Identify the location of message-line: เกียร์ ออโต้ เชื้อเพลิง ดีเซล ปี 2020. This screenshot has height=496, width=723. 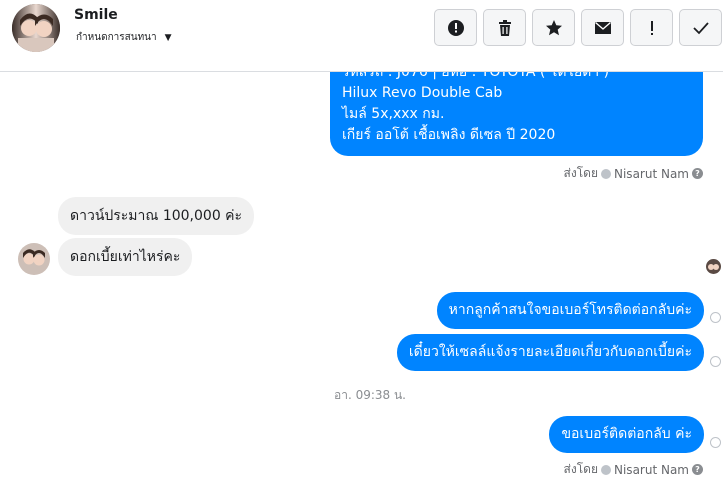
(449, 135).